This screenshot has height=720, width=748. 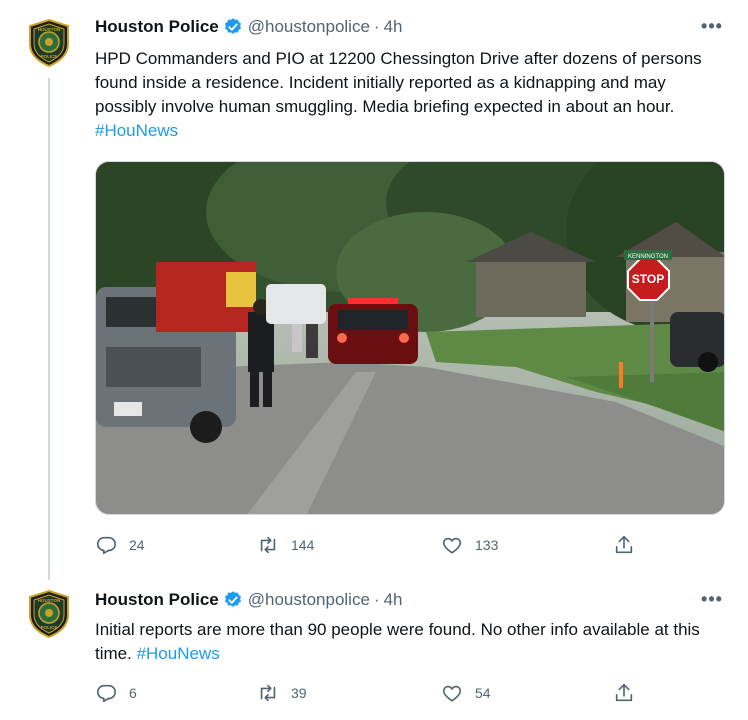 What do you see at coordinates (527, 693) in the screenshot?
I see `like-button: 54` at bounding box center [527, 693].